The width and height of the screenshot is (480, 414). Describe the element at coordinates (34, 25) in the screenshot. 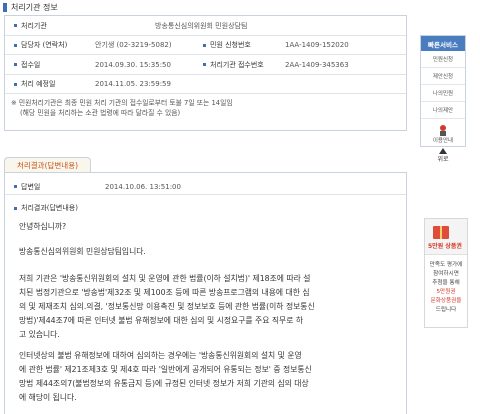

I see `agency-label: 처리기관` at that location.